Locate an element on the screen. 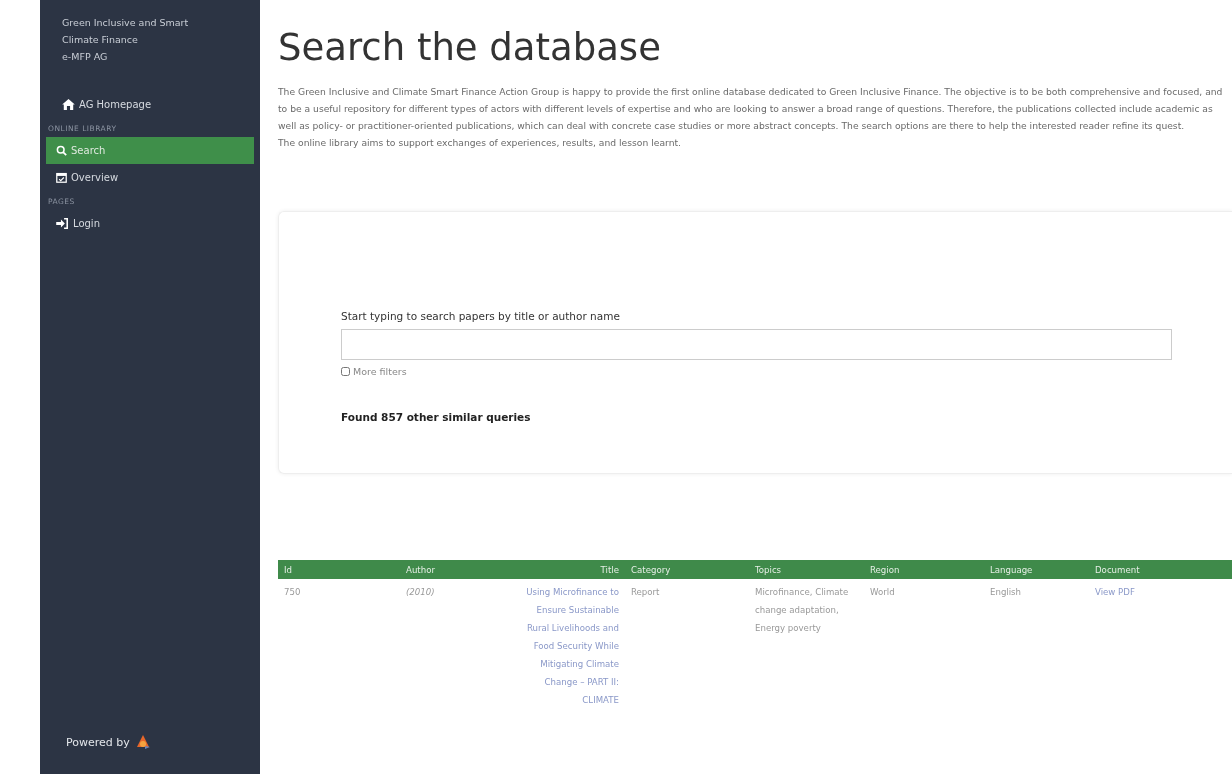 This screenshot has width=1232, height=774. calendar-icon is located at coordinates (61, 177).